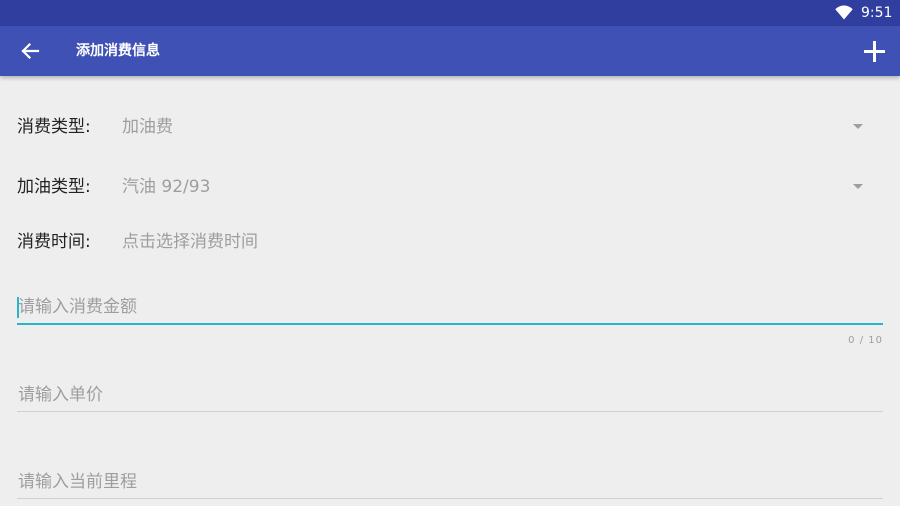  What do you see at coordinates (450, 13) in the screenshot?
I see `status-bar: 9:51` at bounding box center [450, 13].